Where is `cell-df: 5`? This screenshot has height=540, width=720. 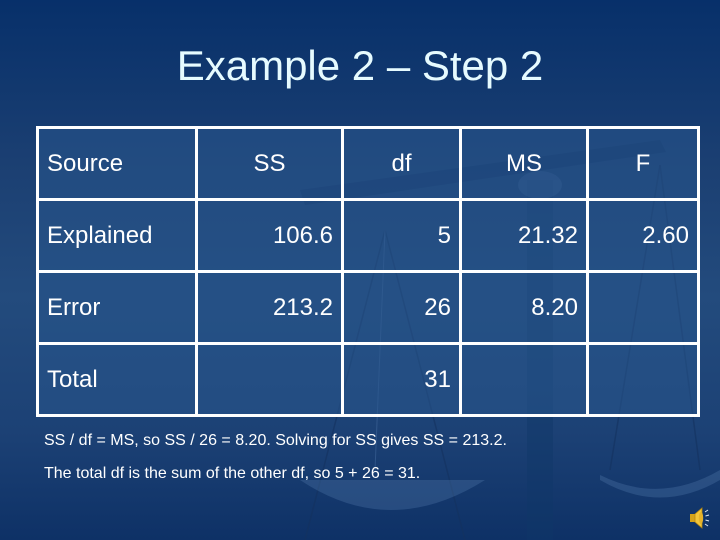
cell-df: 5 is located at coordinates (401, 235).